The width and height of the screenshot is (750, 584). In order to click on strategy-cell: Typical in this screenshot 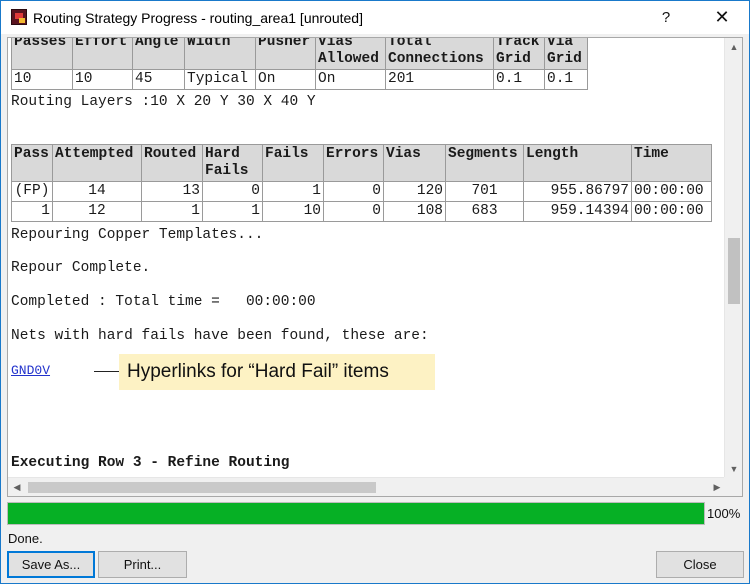, I will do `click(220, 79)`.